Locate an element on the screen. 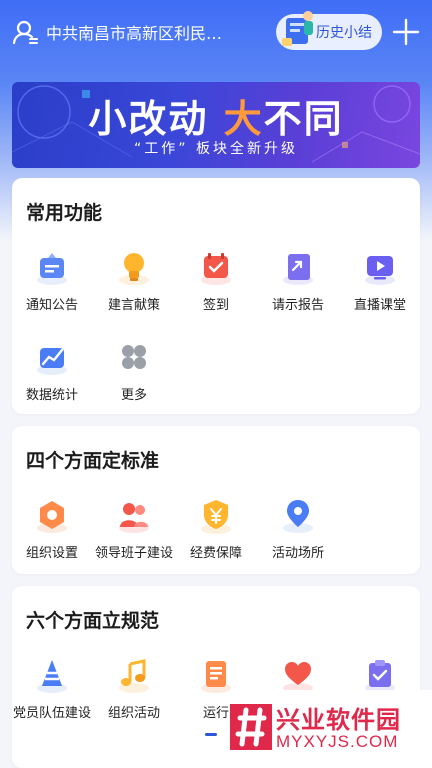 This screenshot has width=432, height=768. page-indicator is located at coordinates (211, 734).